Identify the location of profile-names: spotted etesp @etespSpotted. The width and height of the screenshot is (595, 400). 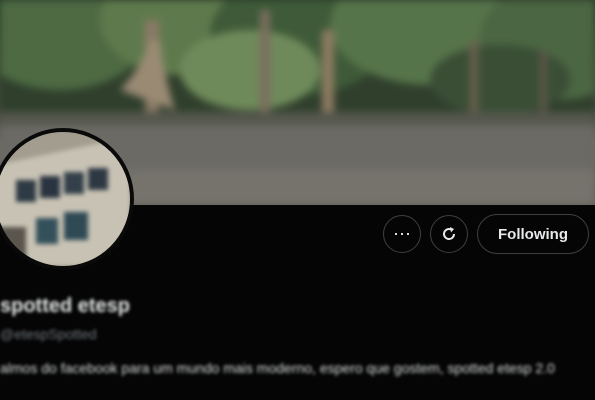
(65, 318).